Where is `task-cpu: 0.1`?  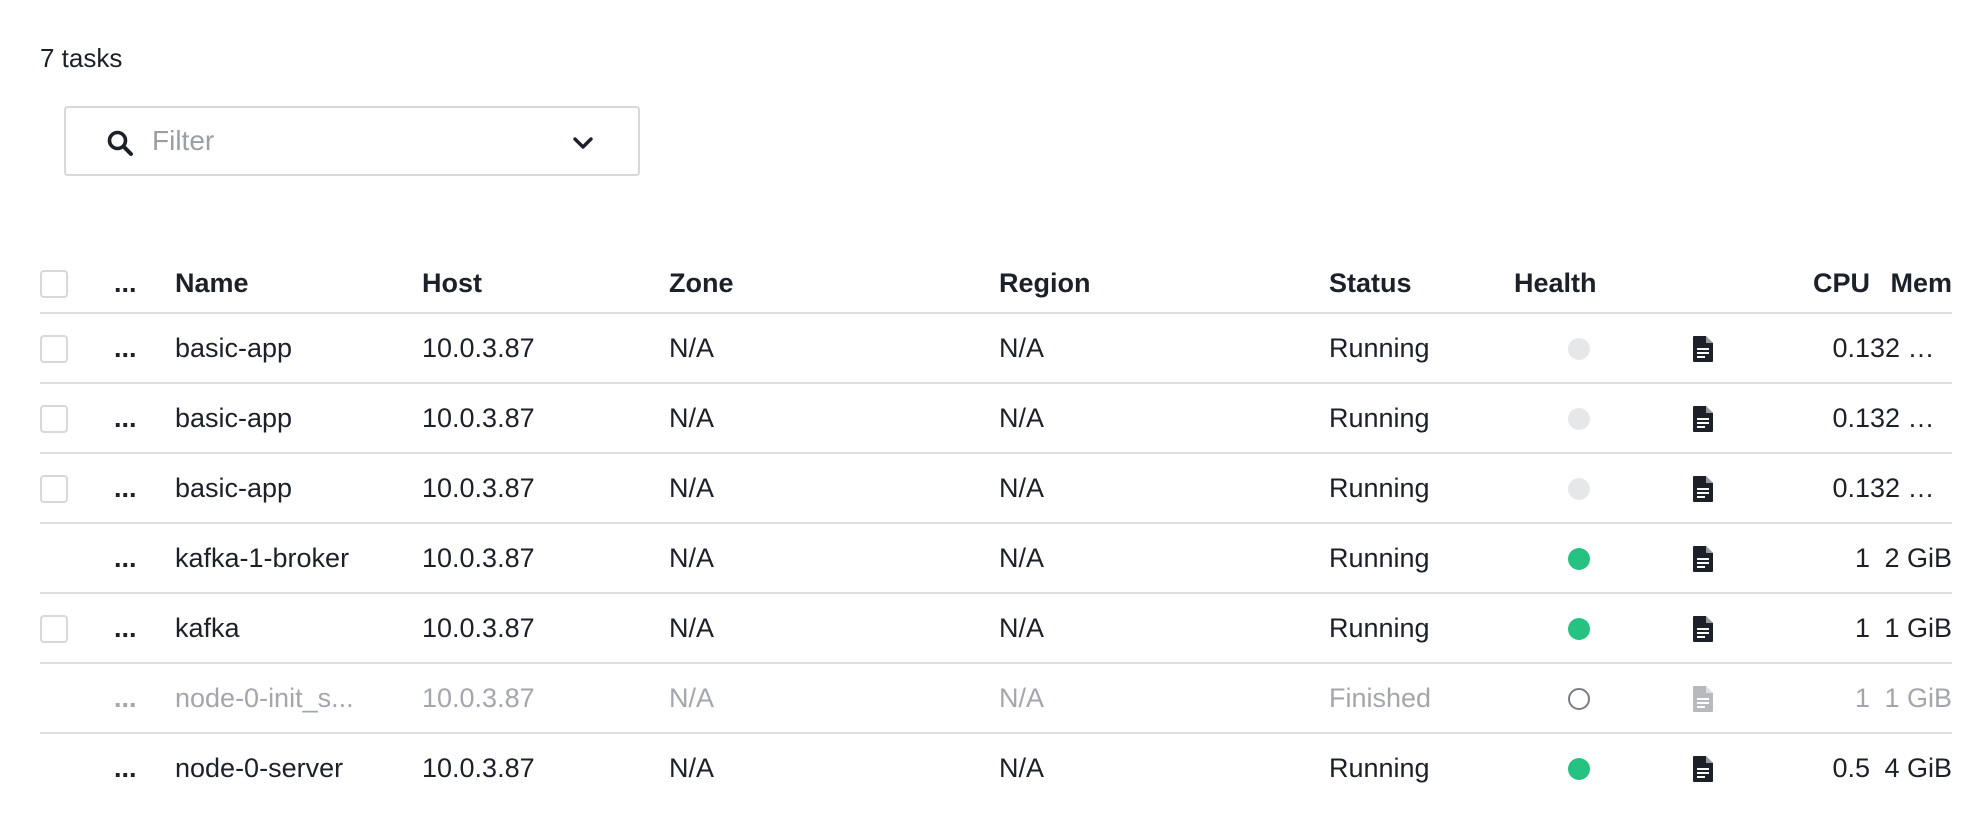 task-cpu: 0.1 is located at coordinates (1816, 488).